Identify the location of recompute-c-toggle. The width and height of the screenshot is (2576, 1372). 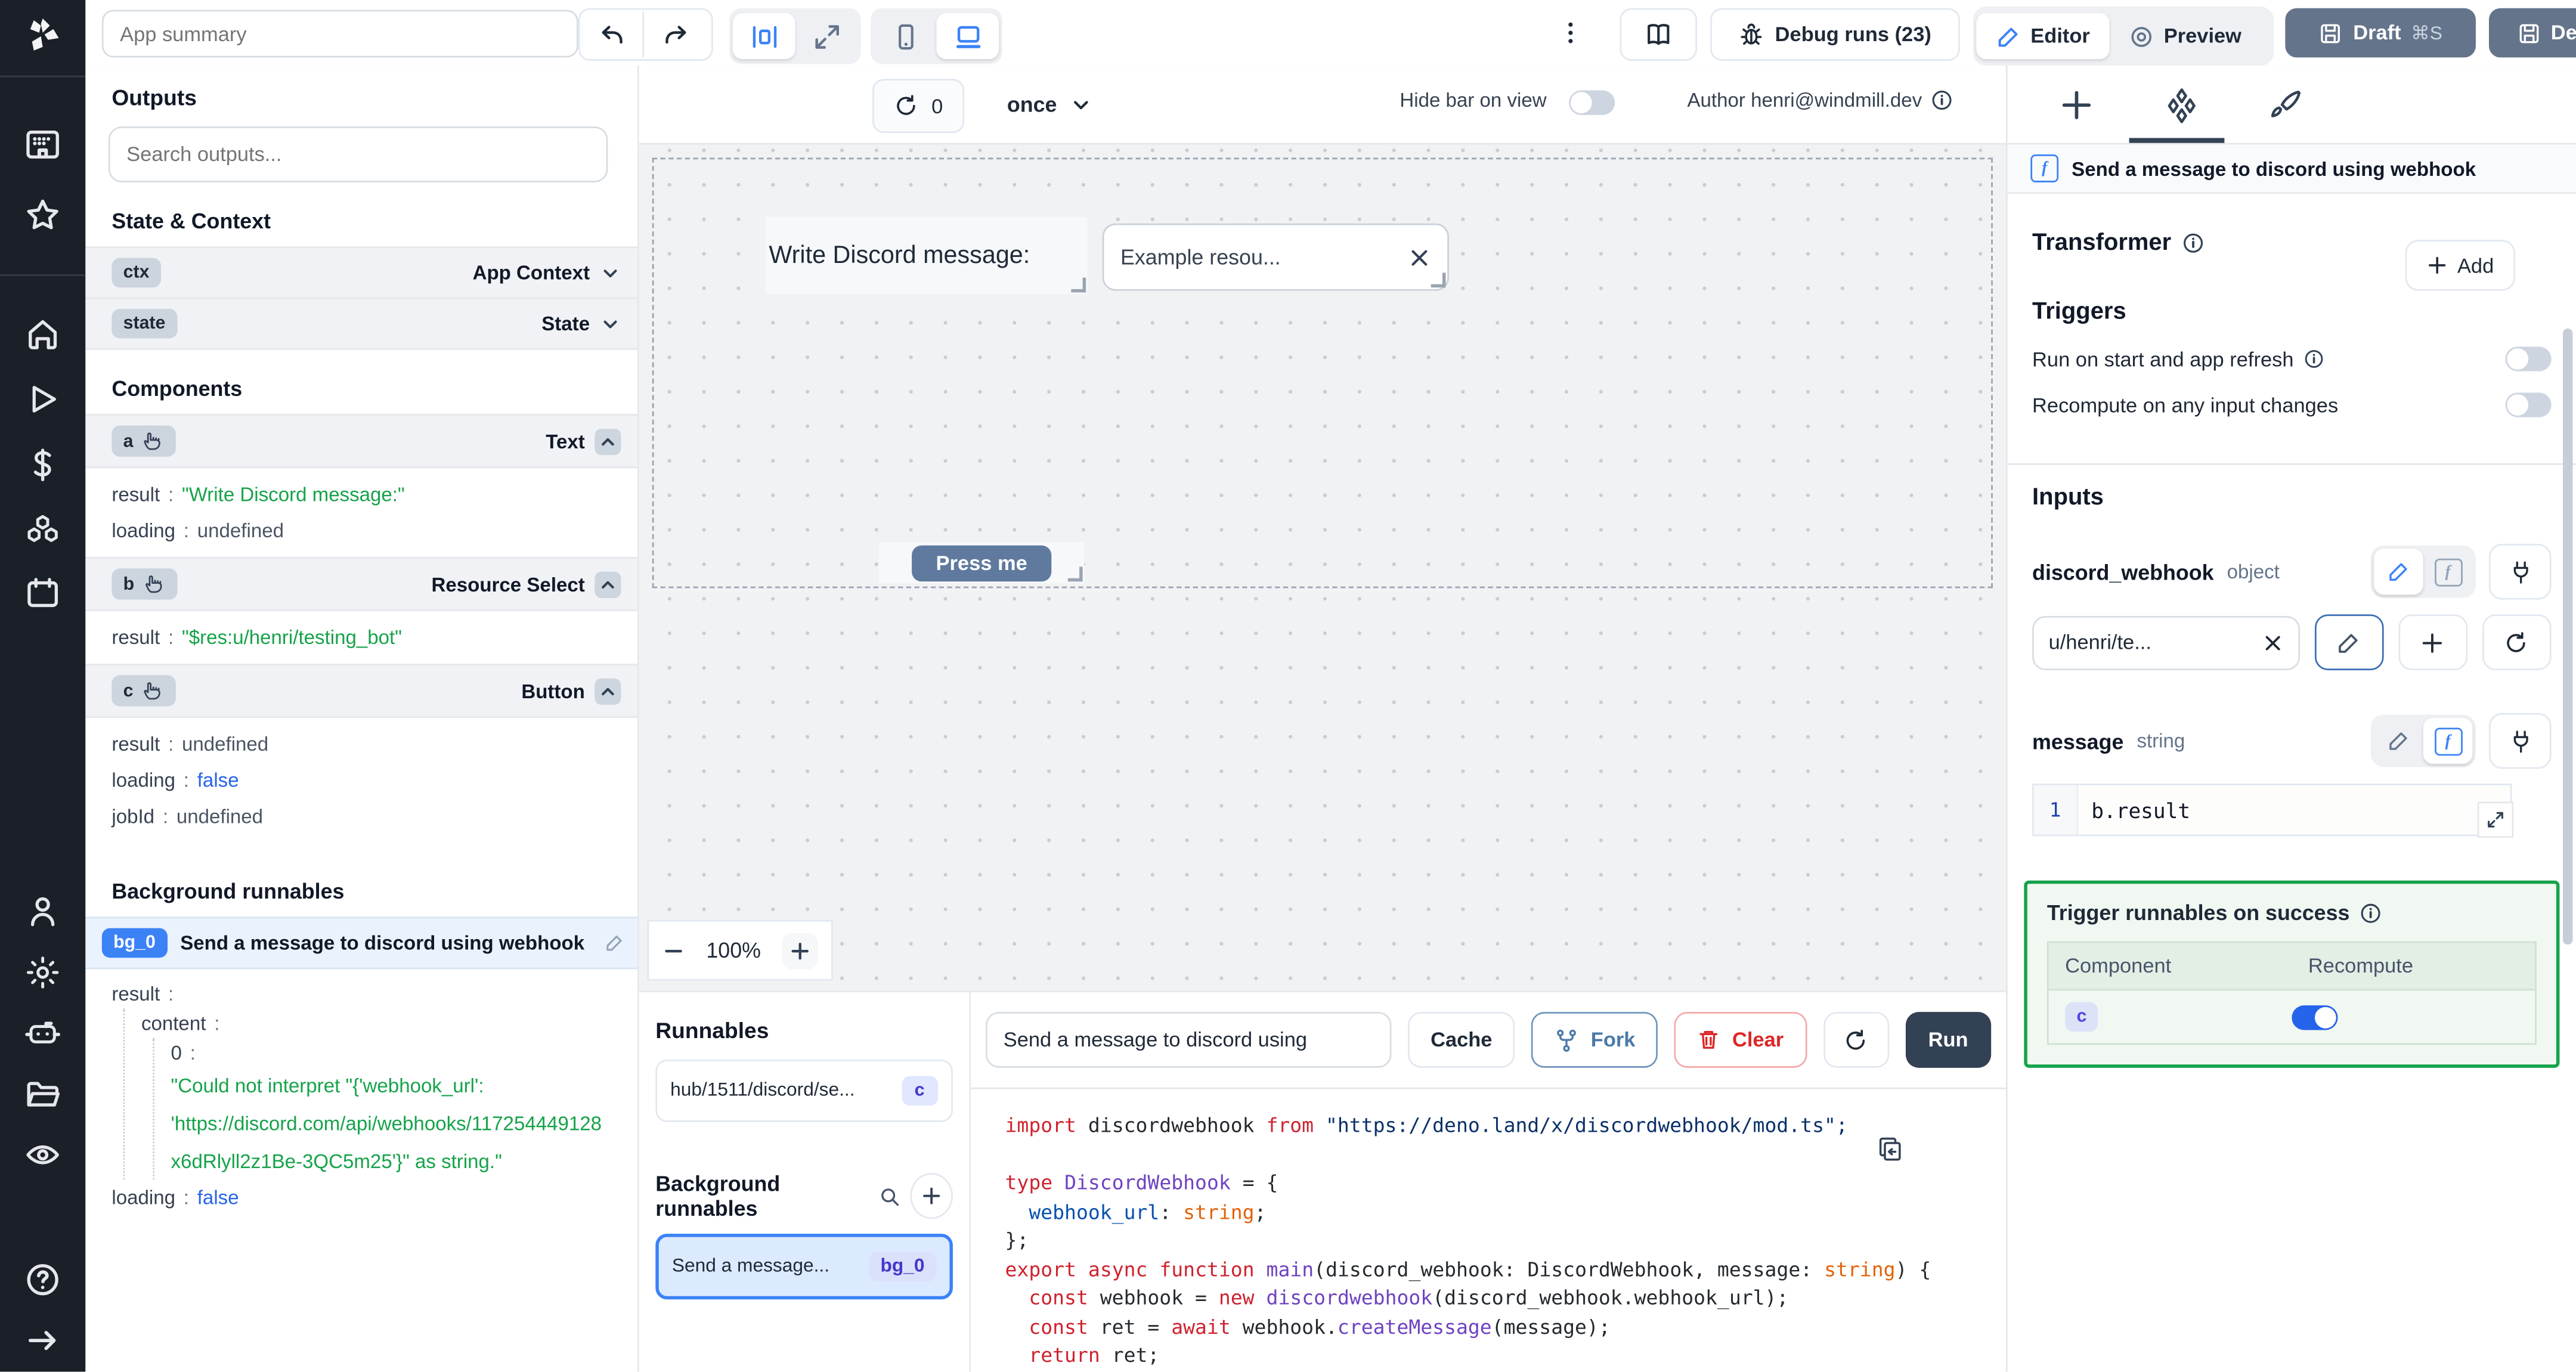
(2315, 1017).